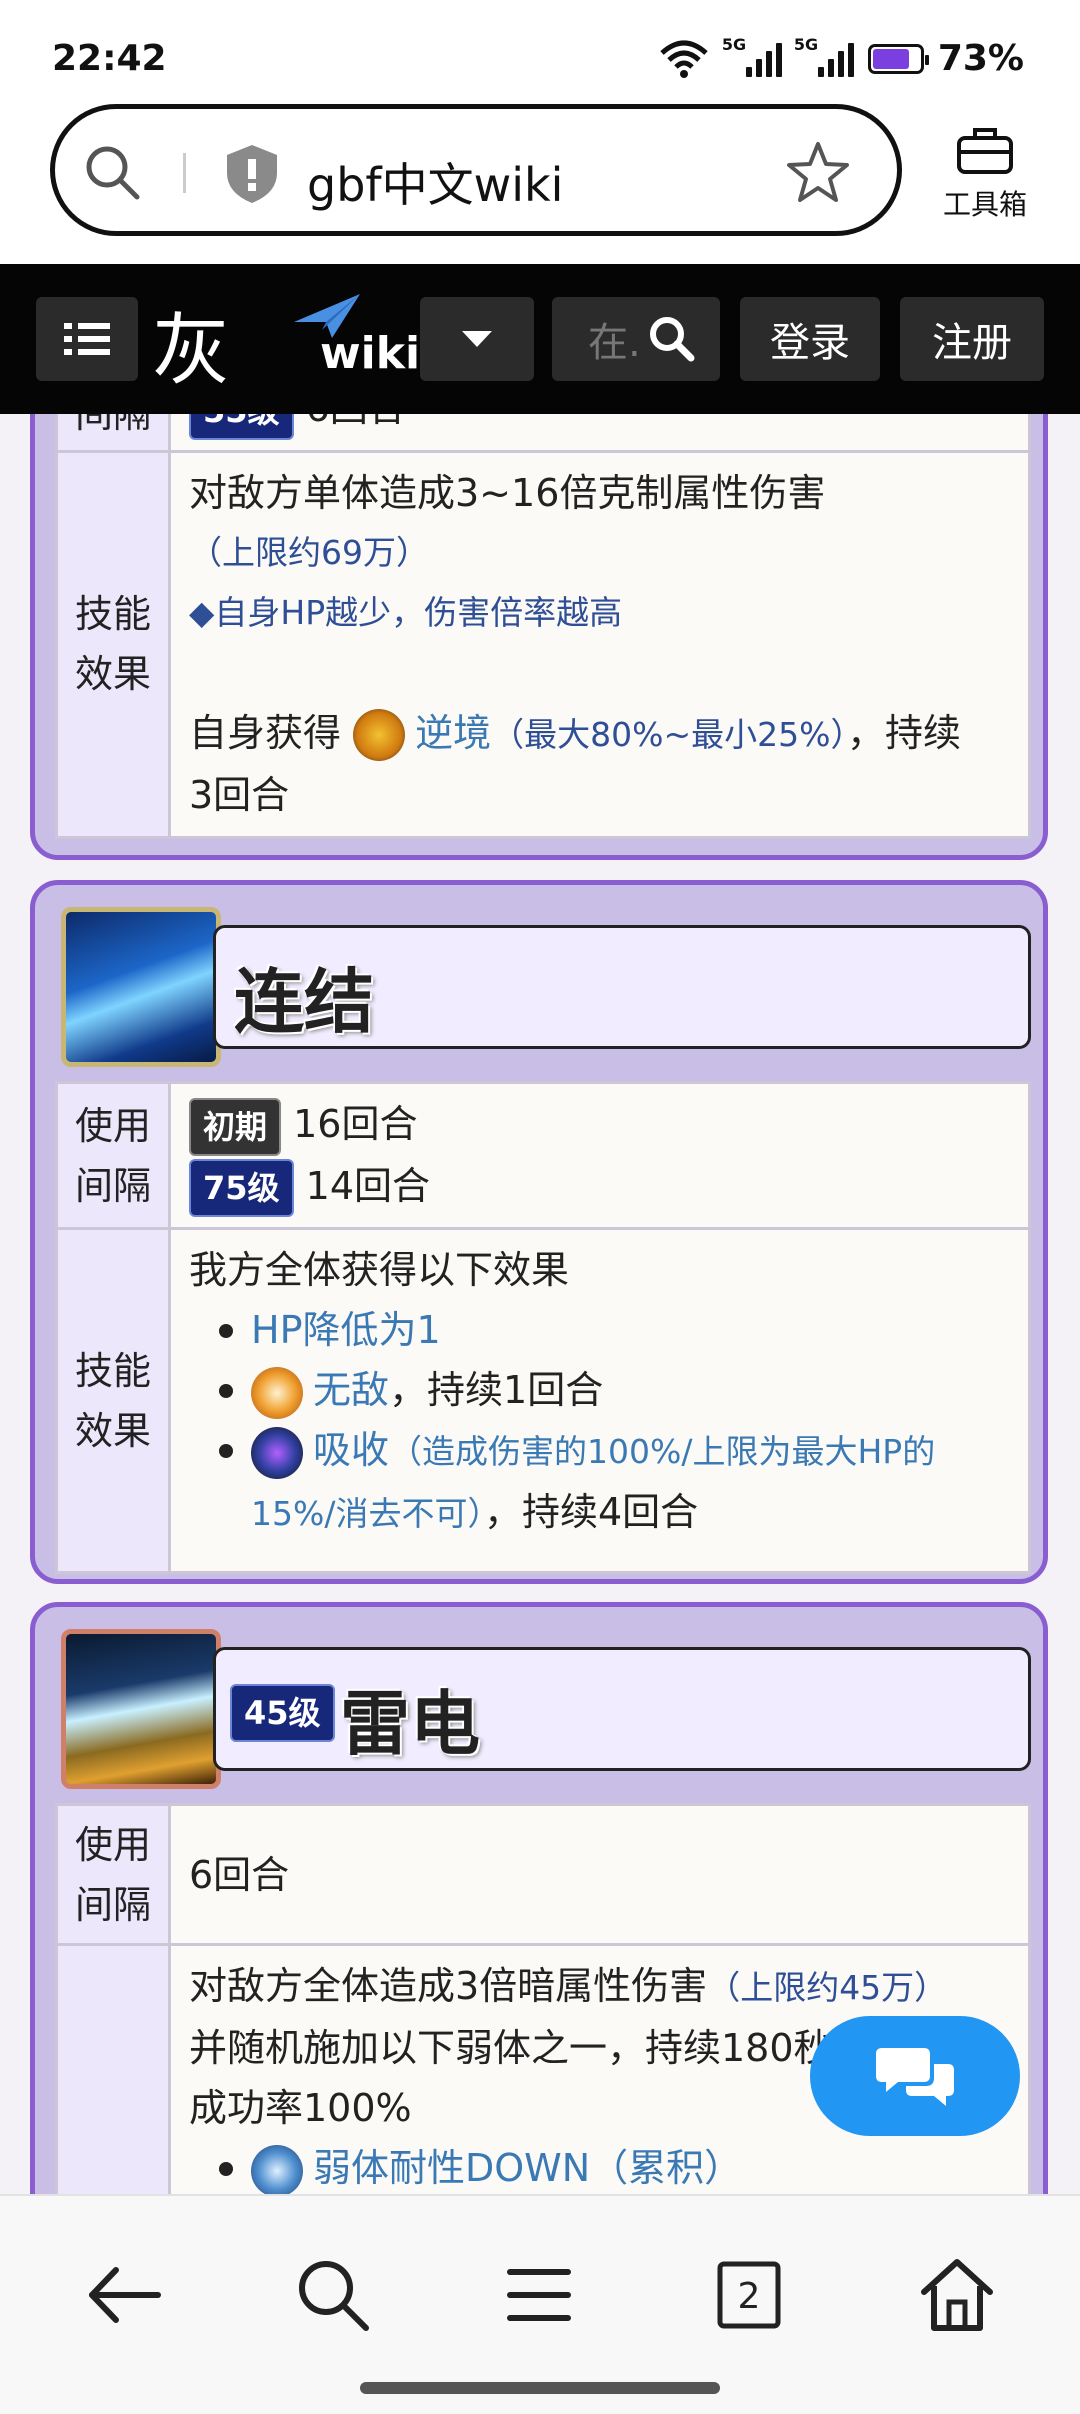 This screenshot has height=2414, width=1080. What do you see at coordinates (309, 552) in the screenshot?
I see `effect-cap-note: （上限约69万）` at bounding box center [309, 552].